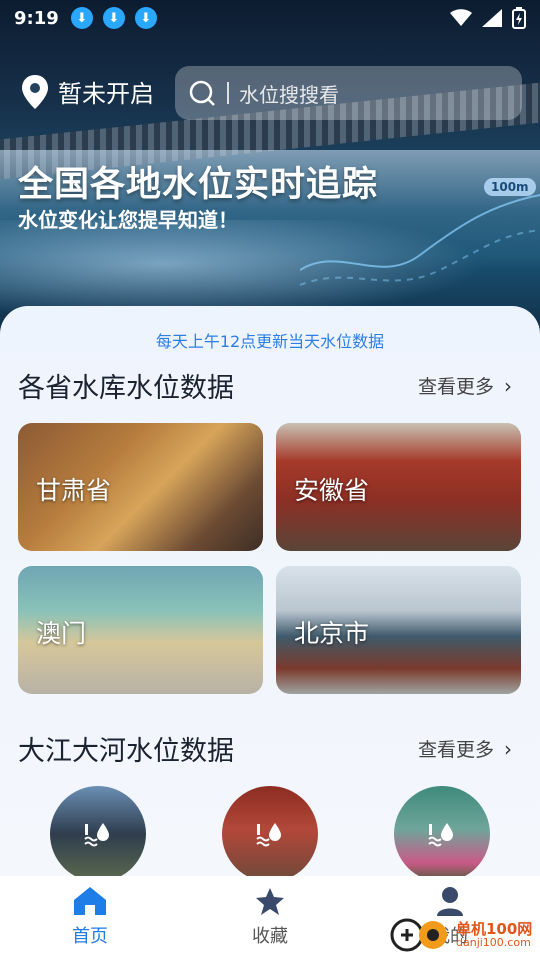 The image size is (540, 960). Describe the element at coordinates (270, 341) in the screenshot. I see `update-notice: 每天上午12点更新当天水位数据` at that location.